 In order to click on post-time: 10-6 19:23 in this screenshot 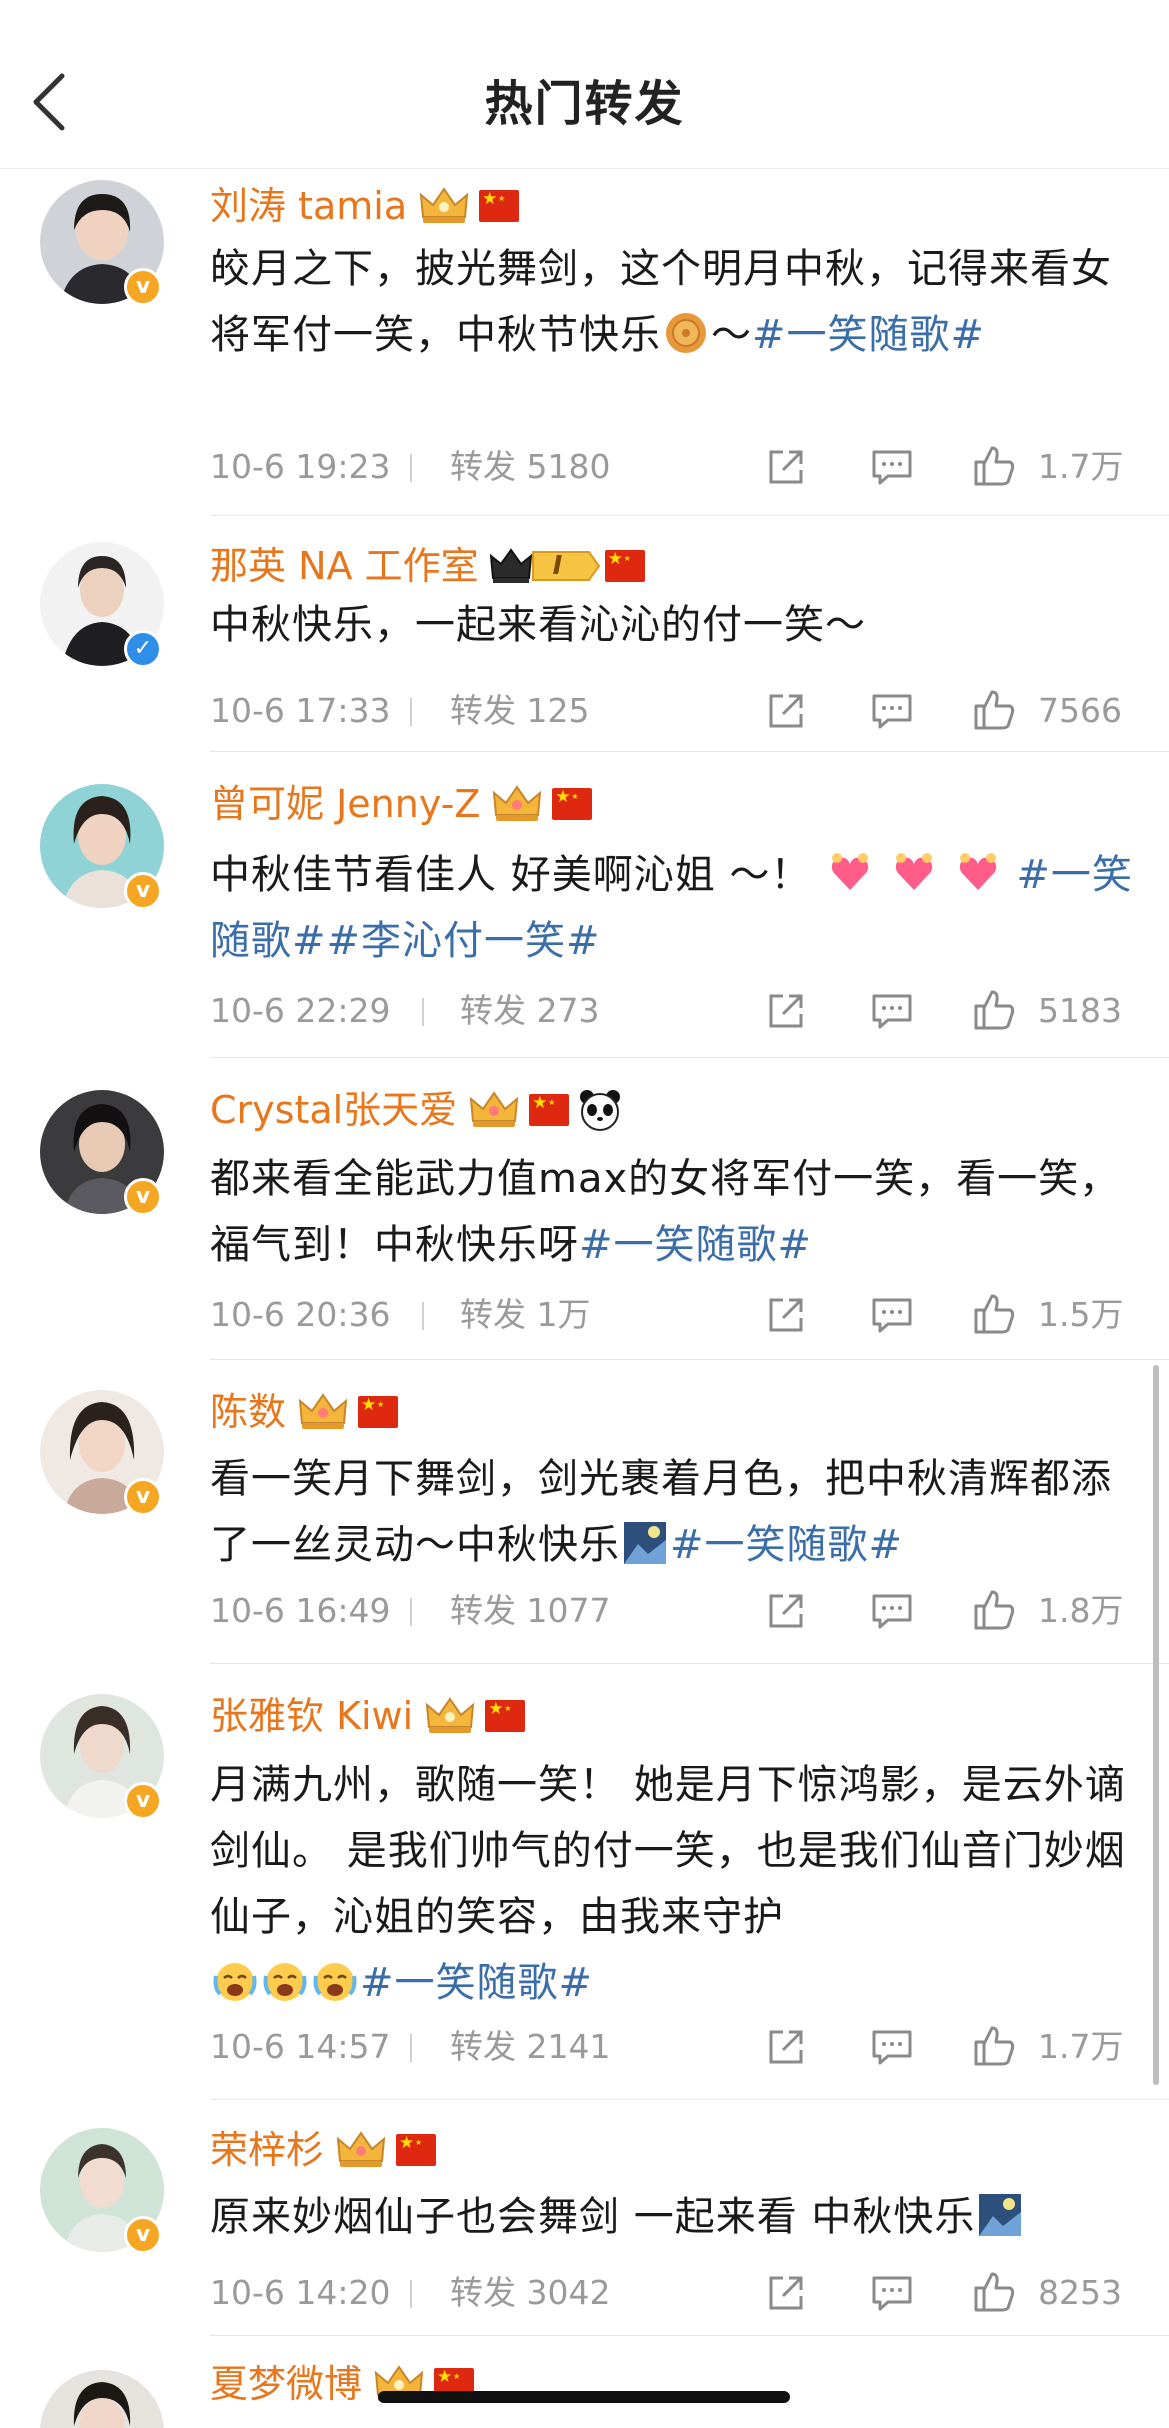, I will do `click(300, 466)`.